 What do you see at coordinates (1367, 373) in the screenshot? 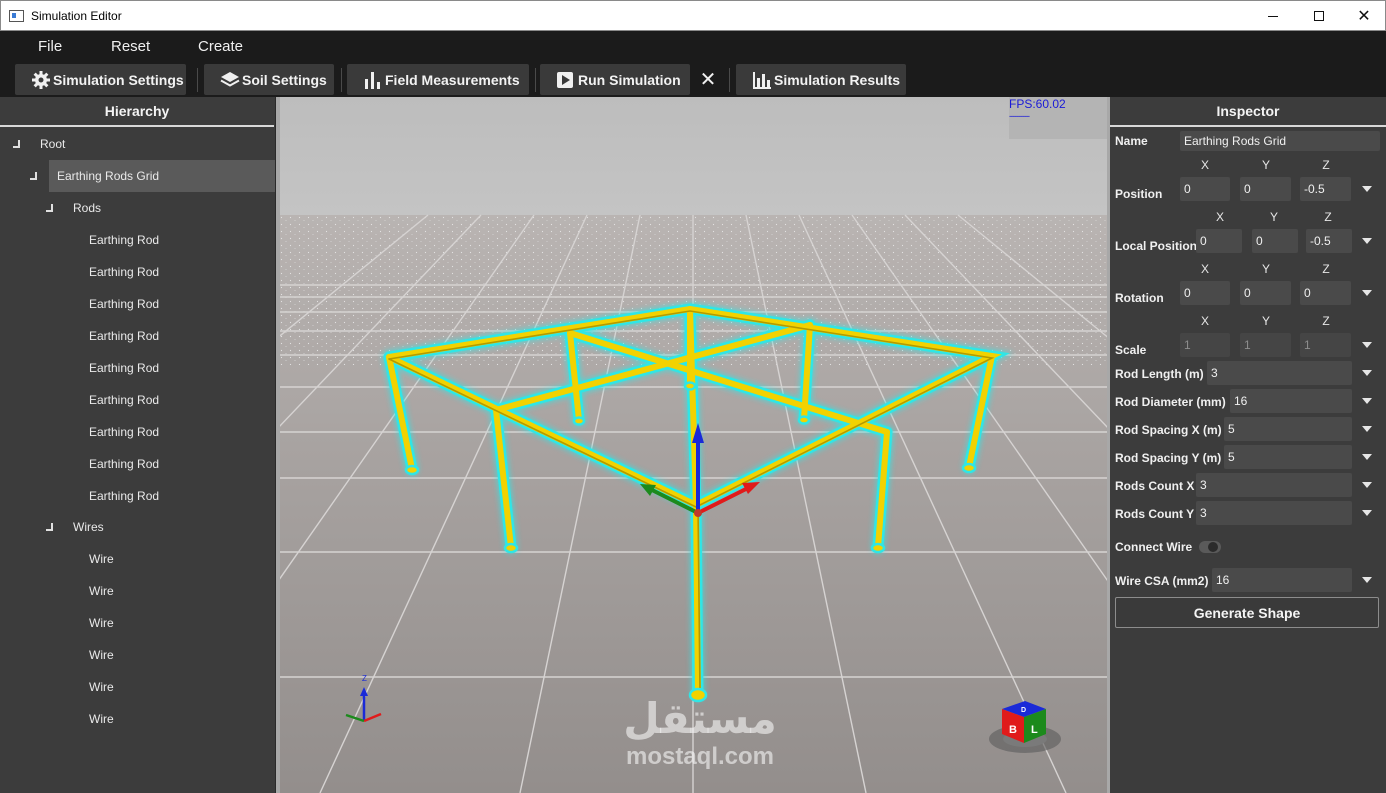
I see `rod-length-dropdown-icon` at bounding box center [1367, 373].